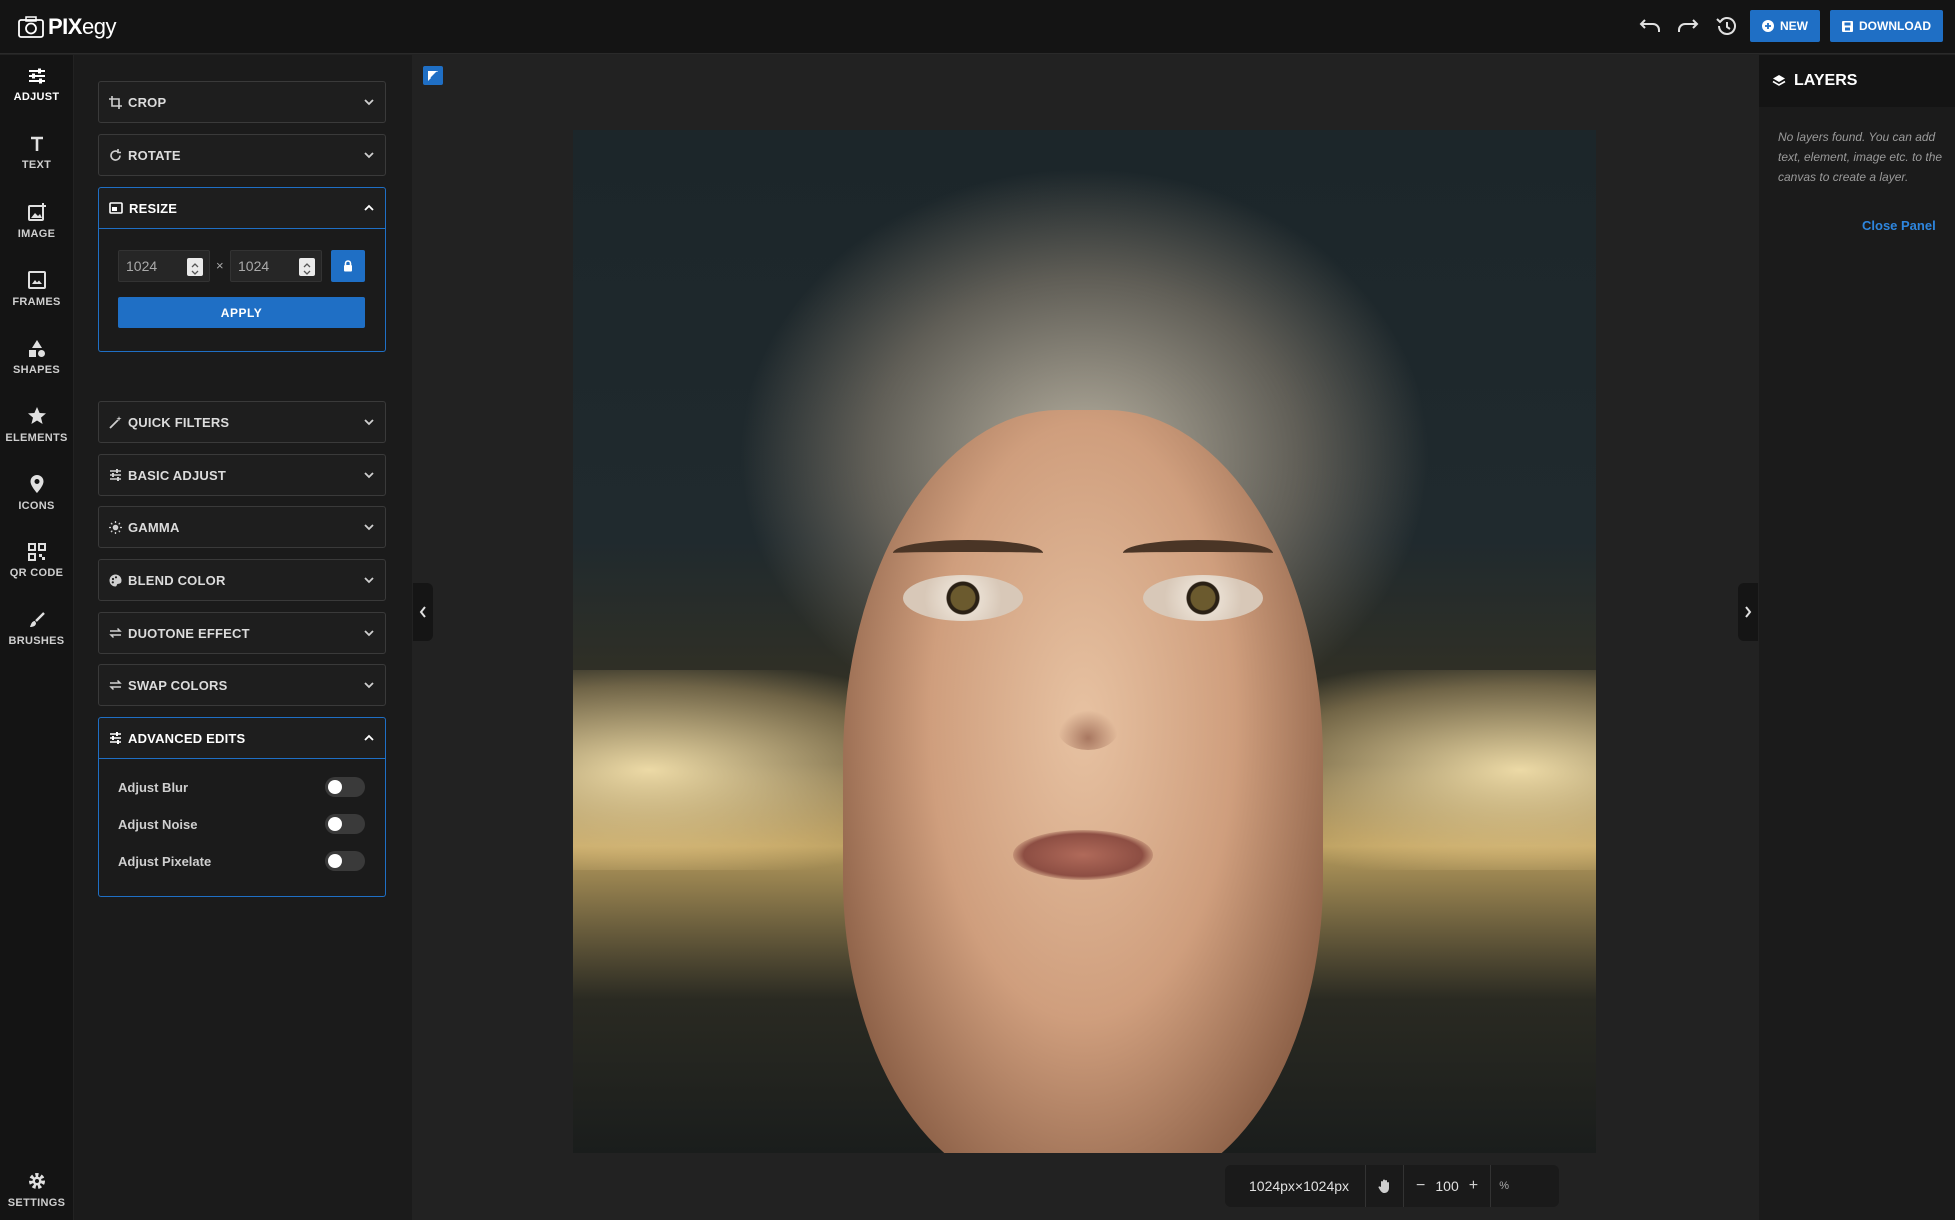  Describe the element at coordinates (241, 312) in the screenshot. I see `apply-resize-button: APPLY` at that location.